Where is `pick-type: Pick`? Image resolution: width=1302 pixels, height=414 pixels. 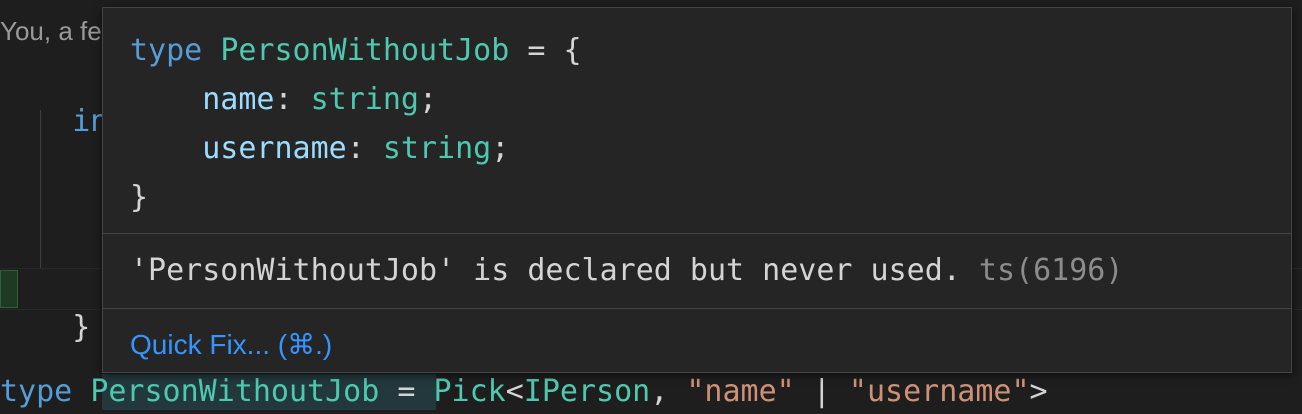
pick-type: Pick is located at coordinates (469, 391).